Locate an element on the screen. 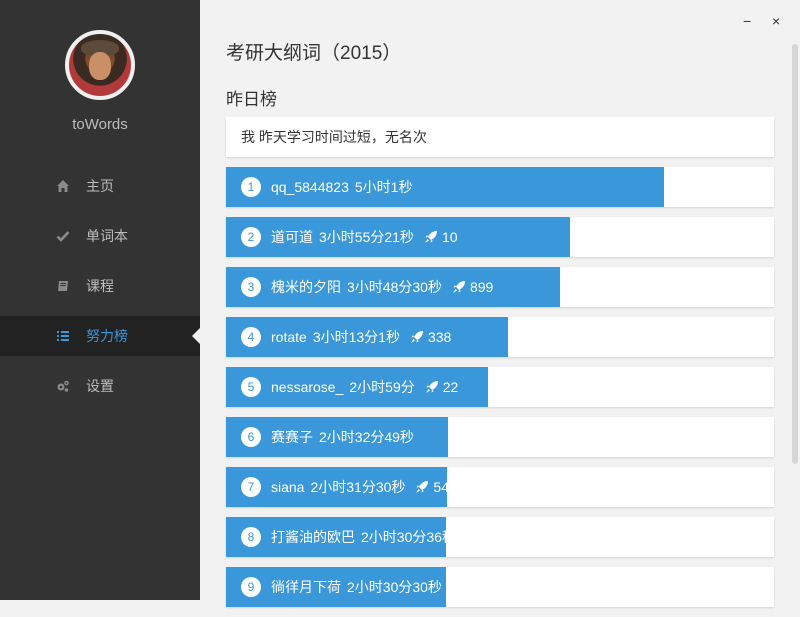 The width and height of the screenshot is (800, 617). rank-content: 7 siana 2小时31分30秒 54 is located at coordinates (345, 487).